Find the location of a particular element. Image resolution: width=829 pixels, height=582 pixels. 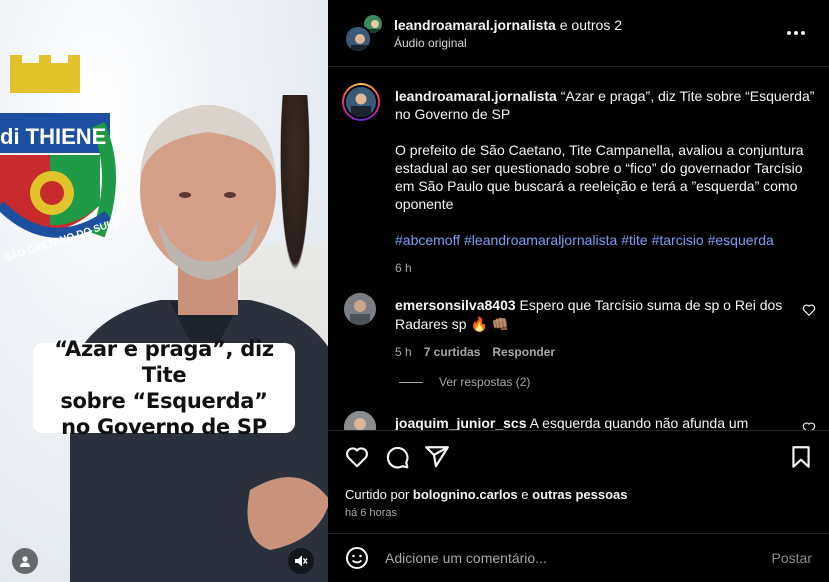

header-others: e outros 2 is located at coordinates (589, 25).